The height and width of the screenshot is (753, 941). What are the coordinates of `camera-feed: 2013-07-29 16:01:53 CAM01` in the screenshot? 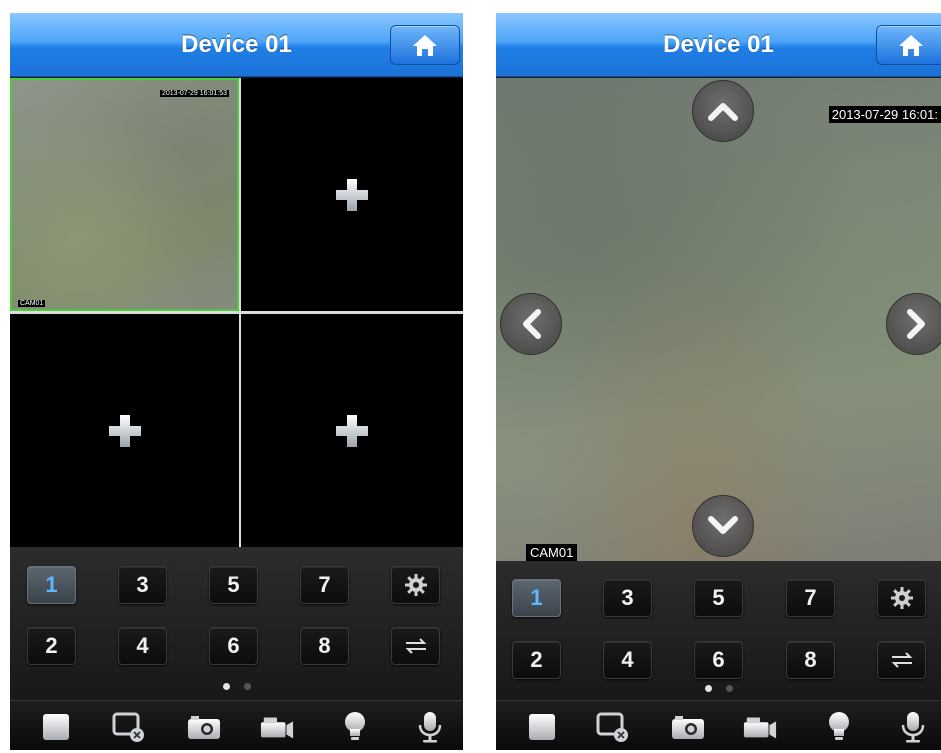 It's located at (124, 194).